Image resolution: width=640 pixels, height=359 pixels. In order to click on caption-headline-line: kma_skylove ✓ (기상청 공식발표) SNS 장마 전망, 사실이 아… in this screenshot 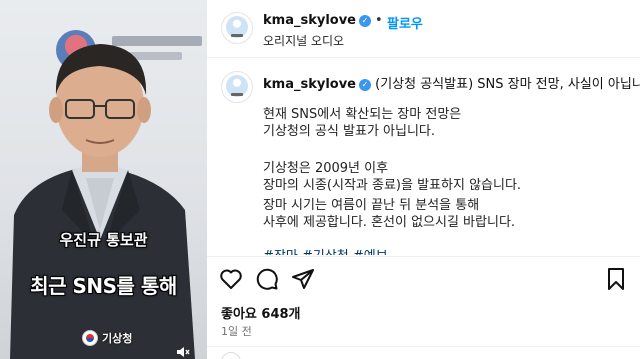, I will do `click(451, 82)`.